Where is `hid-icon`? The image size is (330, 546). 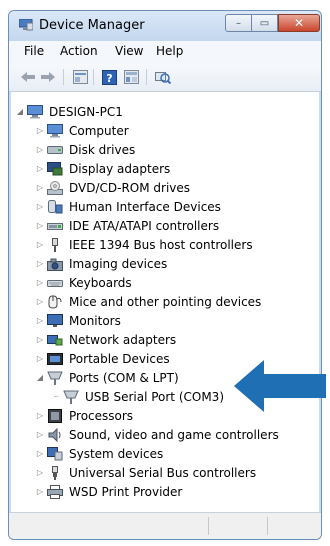
hid-icon is located at coordinates (55, 206).